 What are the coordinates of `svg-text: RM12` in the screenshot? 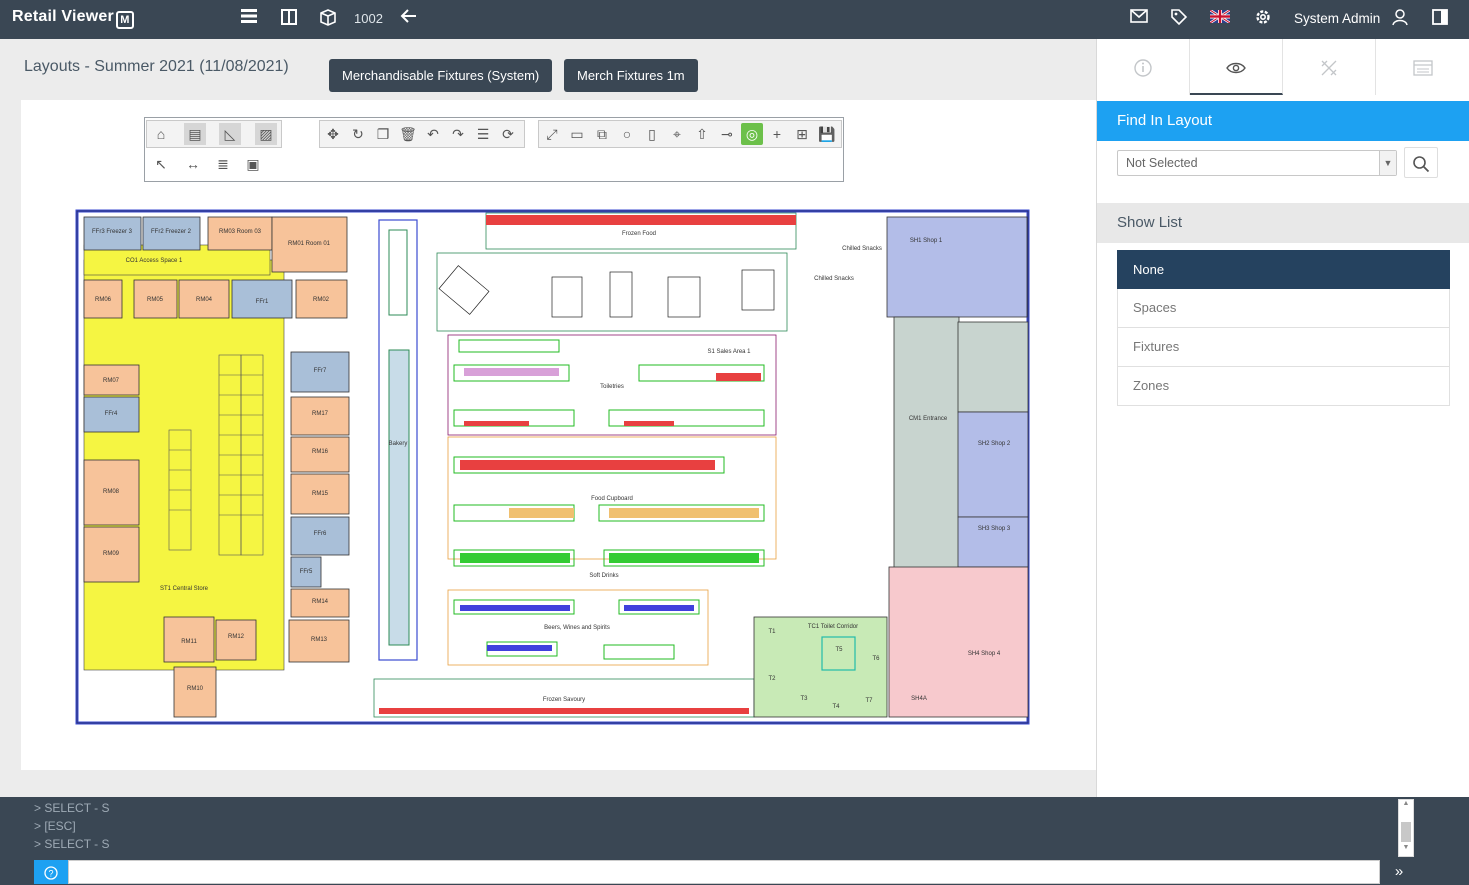 It's located at (236, 637).